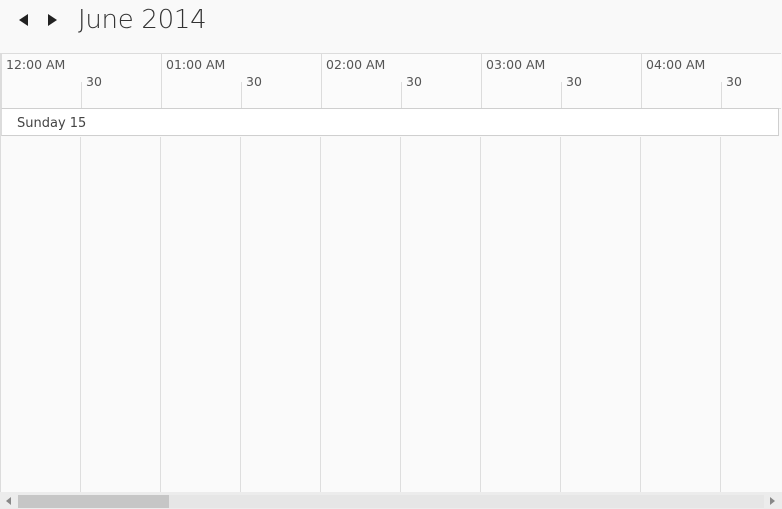  I want to click on hour-cell: 02:00 AM 30, so click(401, 81).